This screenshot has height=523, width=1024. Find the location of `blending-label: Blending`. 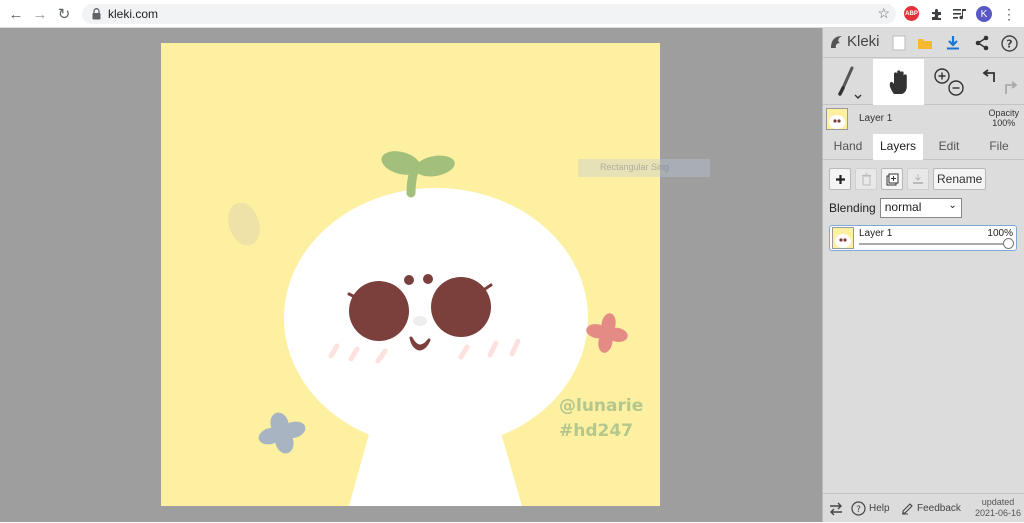

blending-label: Blending is located at coordinates (852, 208).